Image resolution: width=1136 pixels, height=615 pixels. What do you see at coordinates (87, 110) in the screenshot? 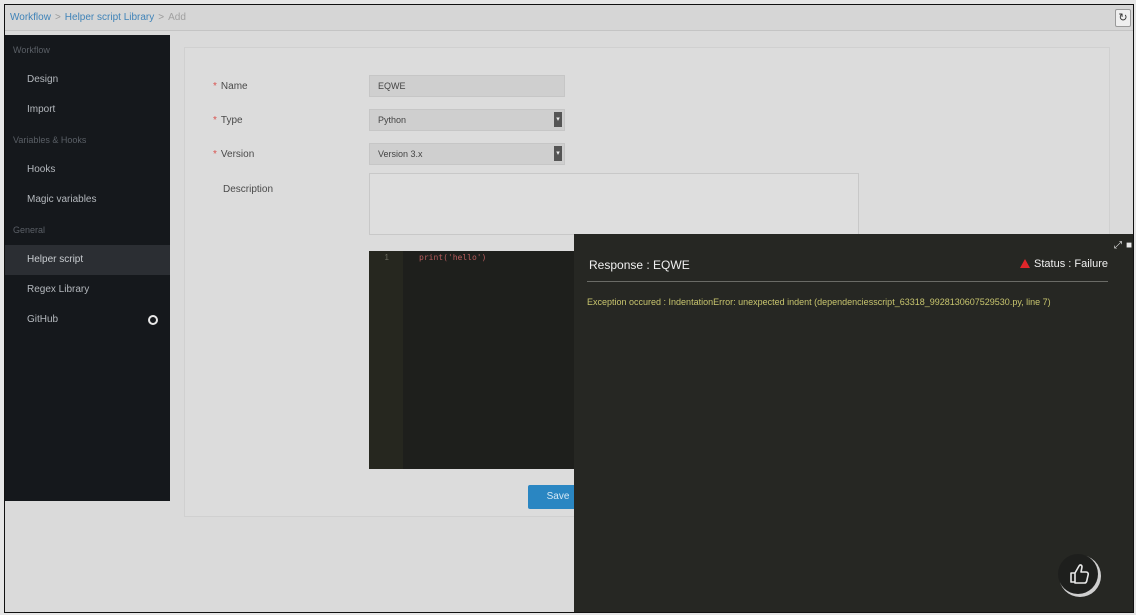
I see `sidebar-item-import: Import` at bounding box center [87, 110].